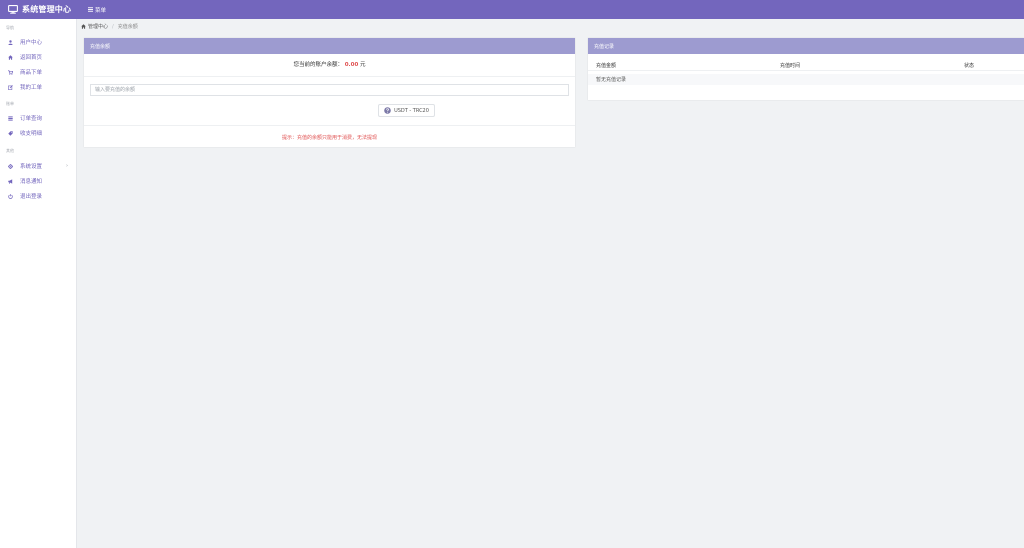 The image size is (1024, 548). Describe the element at coordinates (411, 110) in the screenshot. I see `pay-button-label: USDT - TRC20` at that location.